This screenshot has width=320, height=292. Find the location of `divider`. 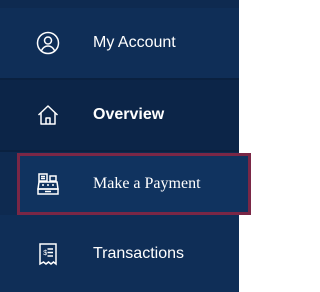

divider is located at coordinates (119, 151).